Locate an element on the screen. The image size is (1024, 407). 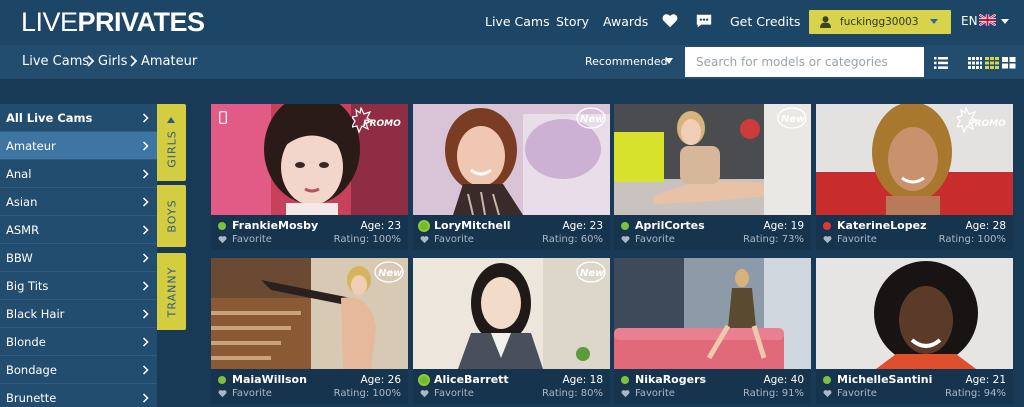
tab-boys: BOYS is located at coordinates (171, 216).